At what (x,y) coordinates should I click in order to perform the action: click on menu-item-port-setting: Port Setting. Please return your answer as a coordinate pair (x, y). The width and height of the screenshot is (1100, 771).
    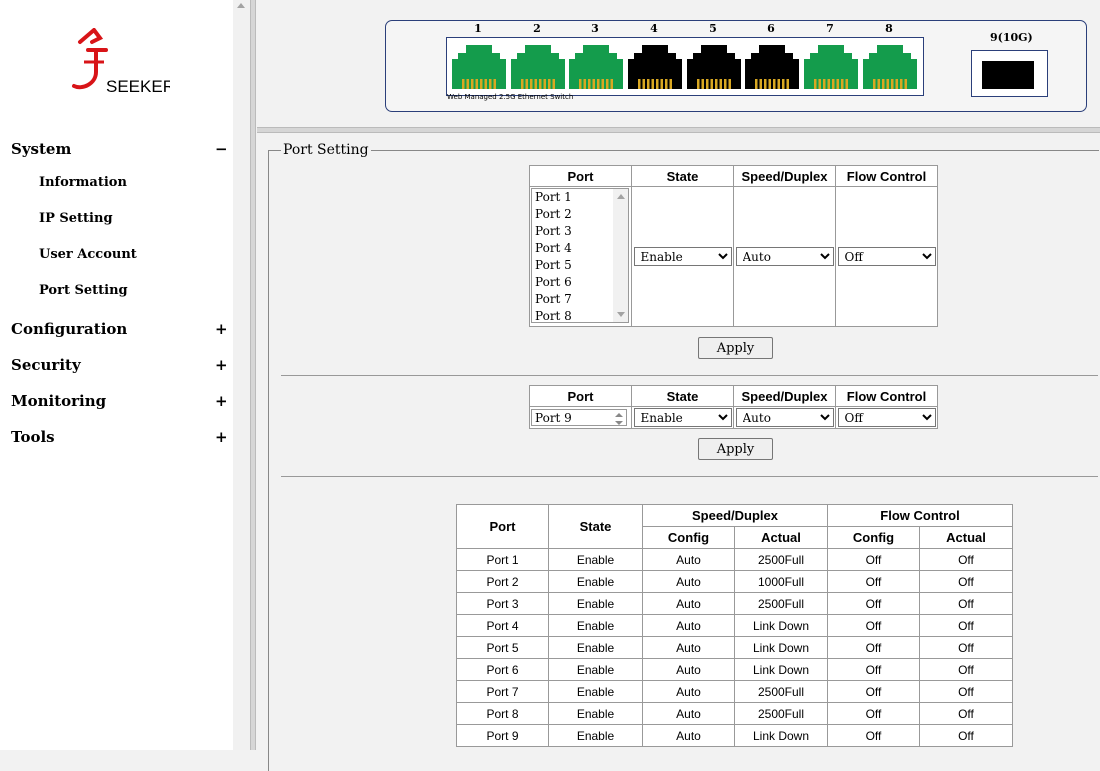
    Looking at the image, I should click on (83, 290).